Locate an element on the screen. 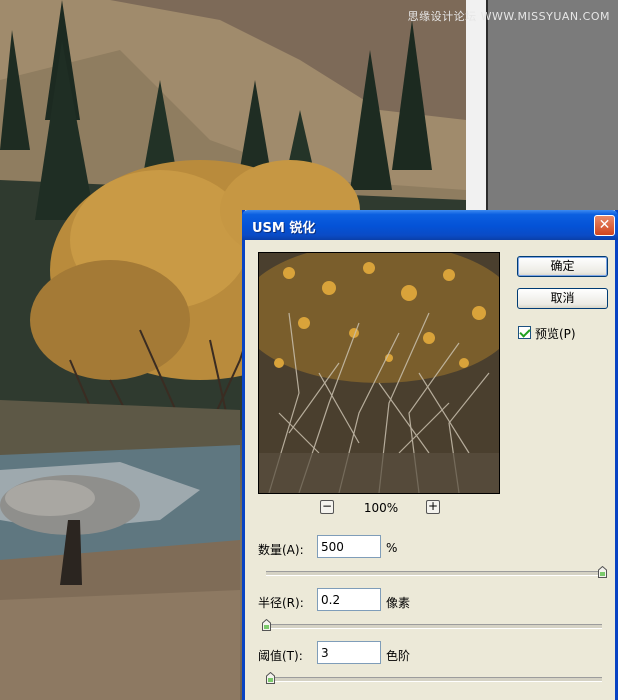  zoom-controls: − 100% + is located at coordinates (380, 509).